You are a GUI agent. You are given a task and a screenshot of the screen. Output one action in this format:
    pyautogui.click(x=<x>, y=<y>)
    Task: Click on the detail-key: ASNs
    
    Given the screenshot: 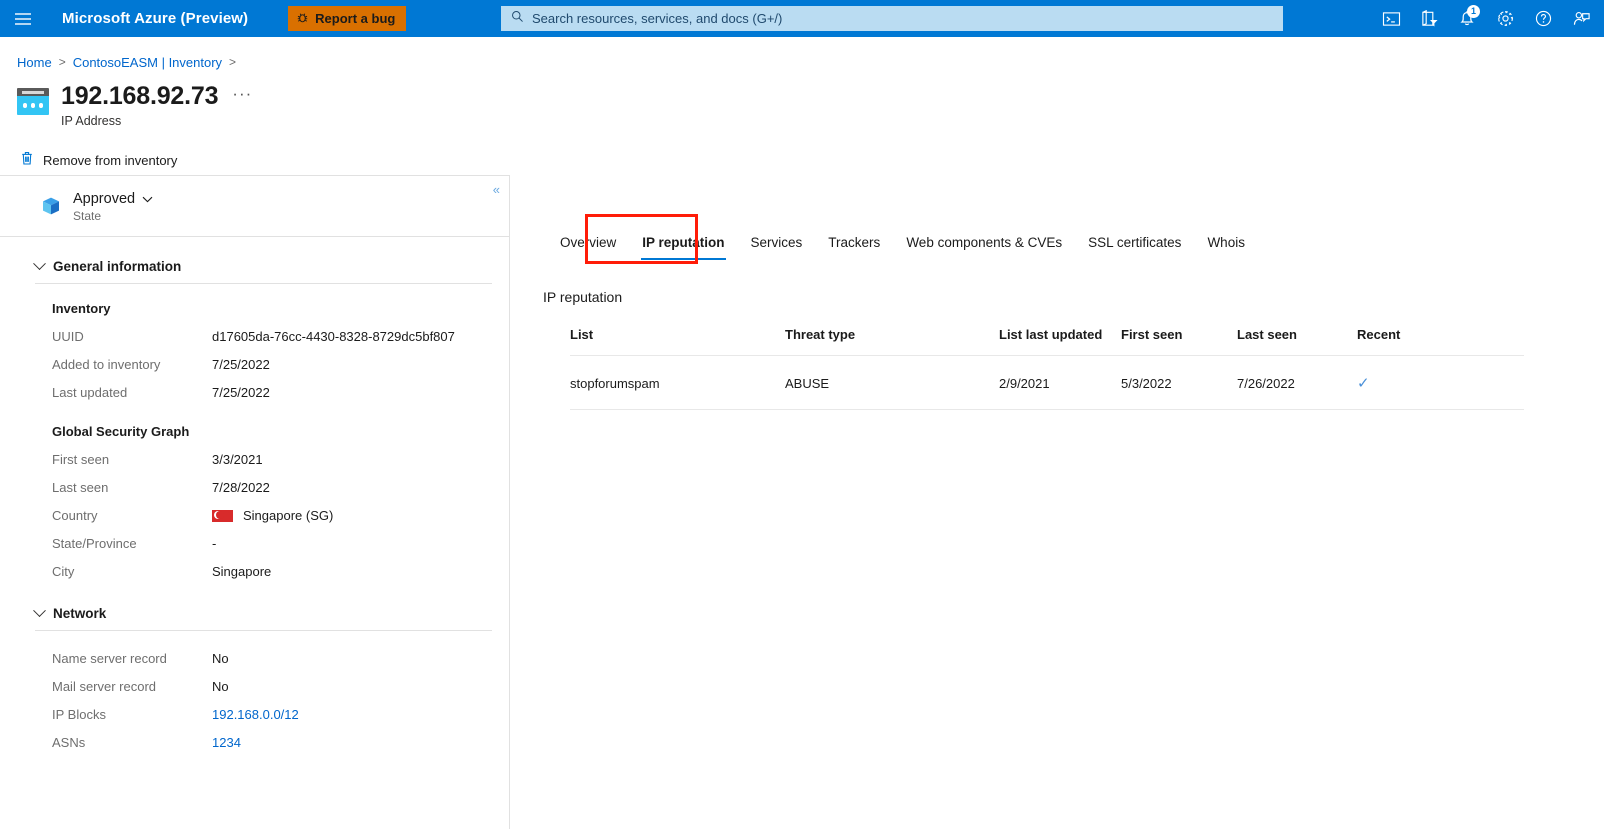 What is the action you would take?
    pyautogui.click(x=69, y=743)
    